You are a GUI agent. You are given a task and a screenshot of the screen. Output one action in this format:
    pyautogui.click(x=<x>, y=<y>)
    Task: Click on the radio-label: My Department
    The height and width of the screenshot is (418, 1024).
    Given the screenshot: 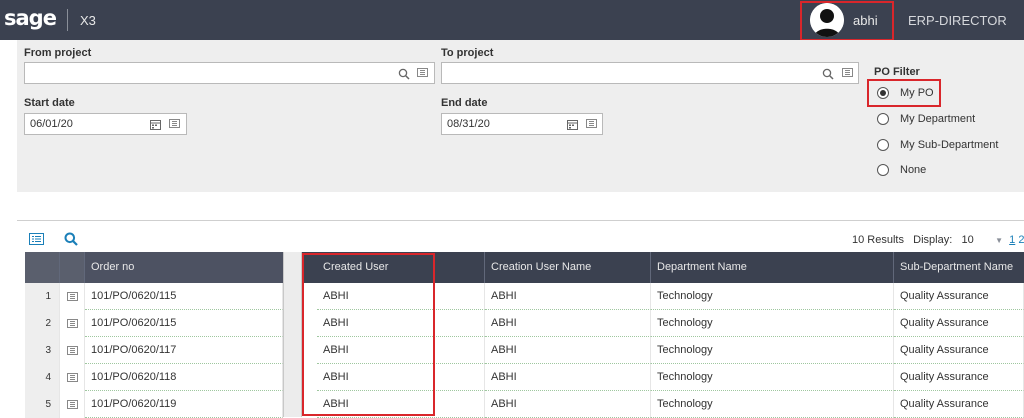 What is the action you would take?
    pyautogui.click(x=938, y=119)
    